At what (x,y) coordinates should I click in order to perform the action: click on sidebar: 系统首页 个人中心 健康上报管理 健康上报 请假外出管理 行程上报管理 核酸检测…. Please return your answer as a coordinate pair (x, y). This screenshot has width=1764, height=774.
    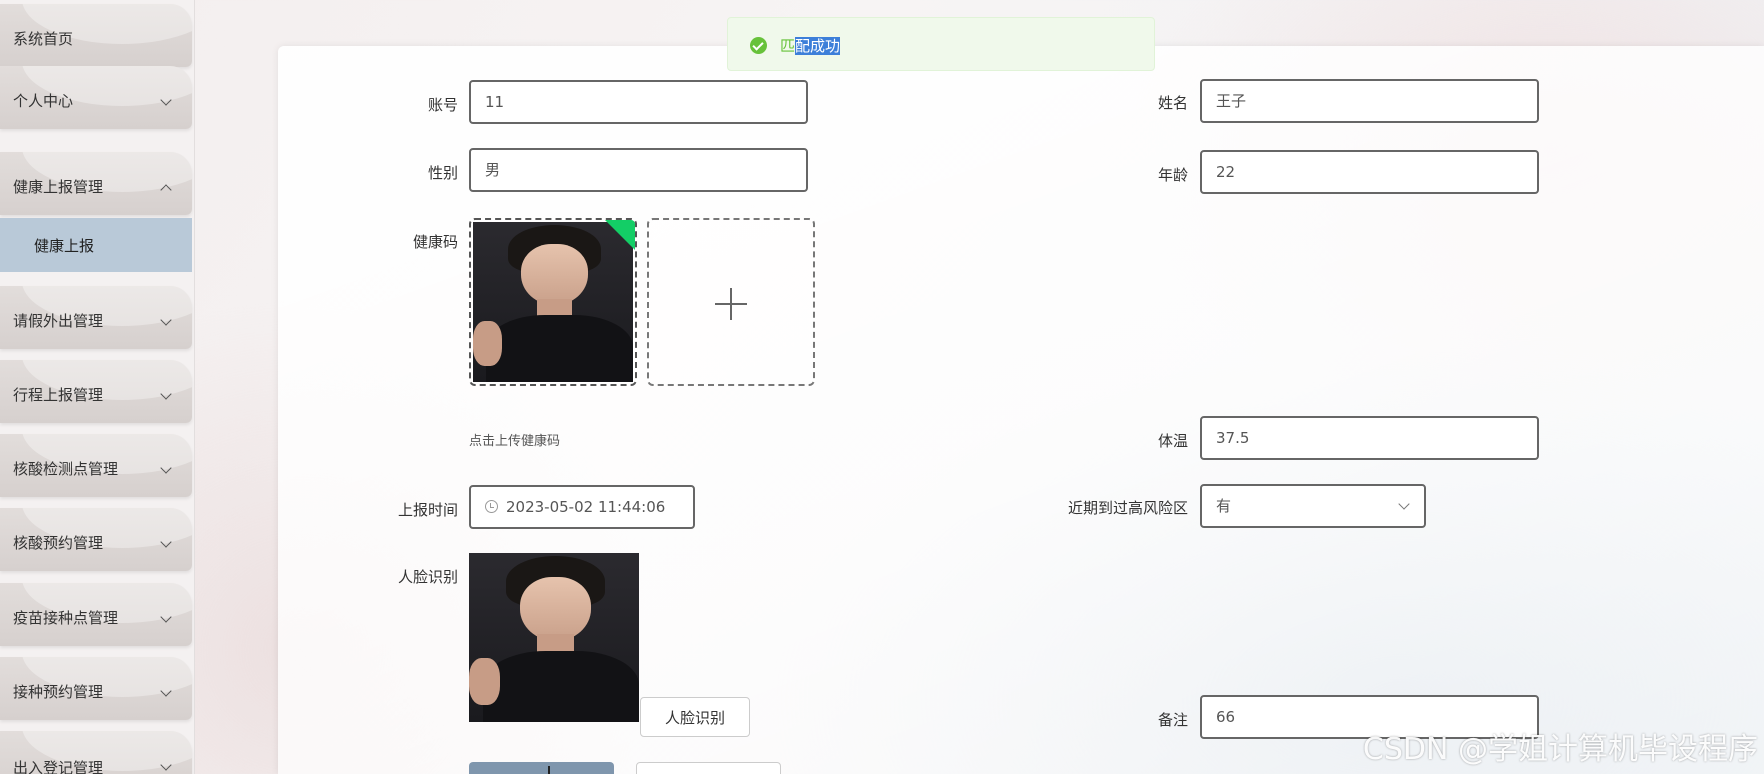
    Looking at the image, I should click on (97, 387).